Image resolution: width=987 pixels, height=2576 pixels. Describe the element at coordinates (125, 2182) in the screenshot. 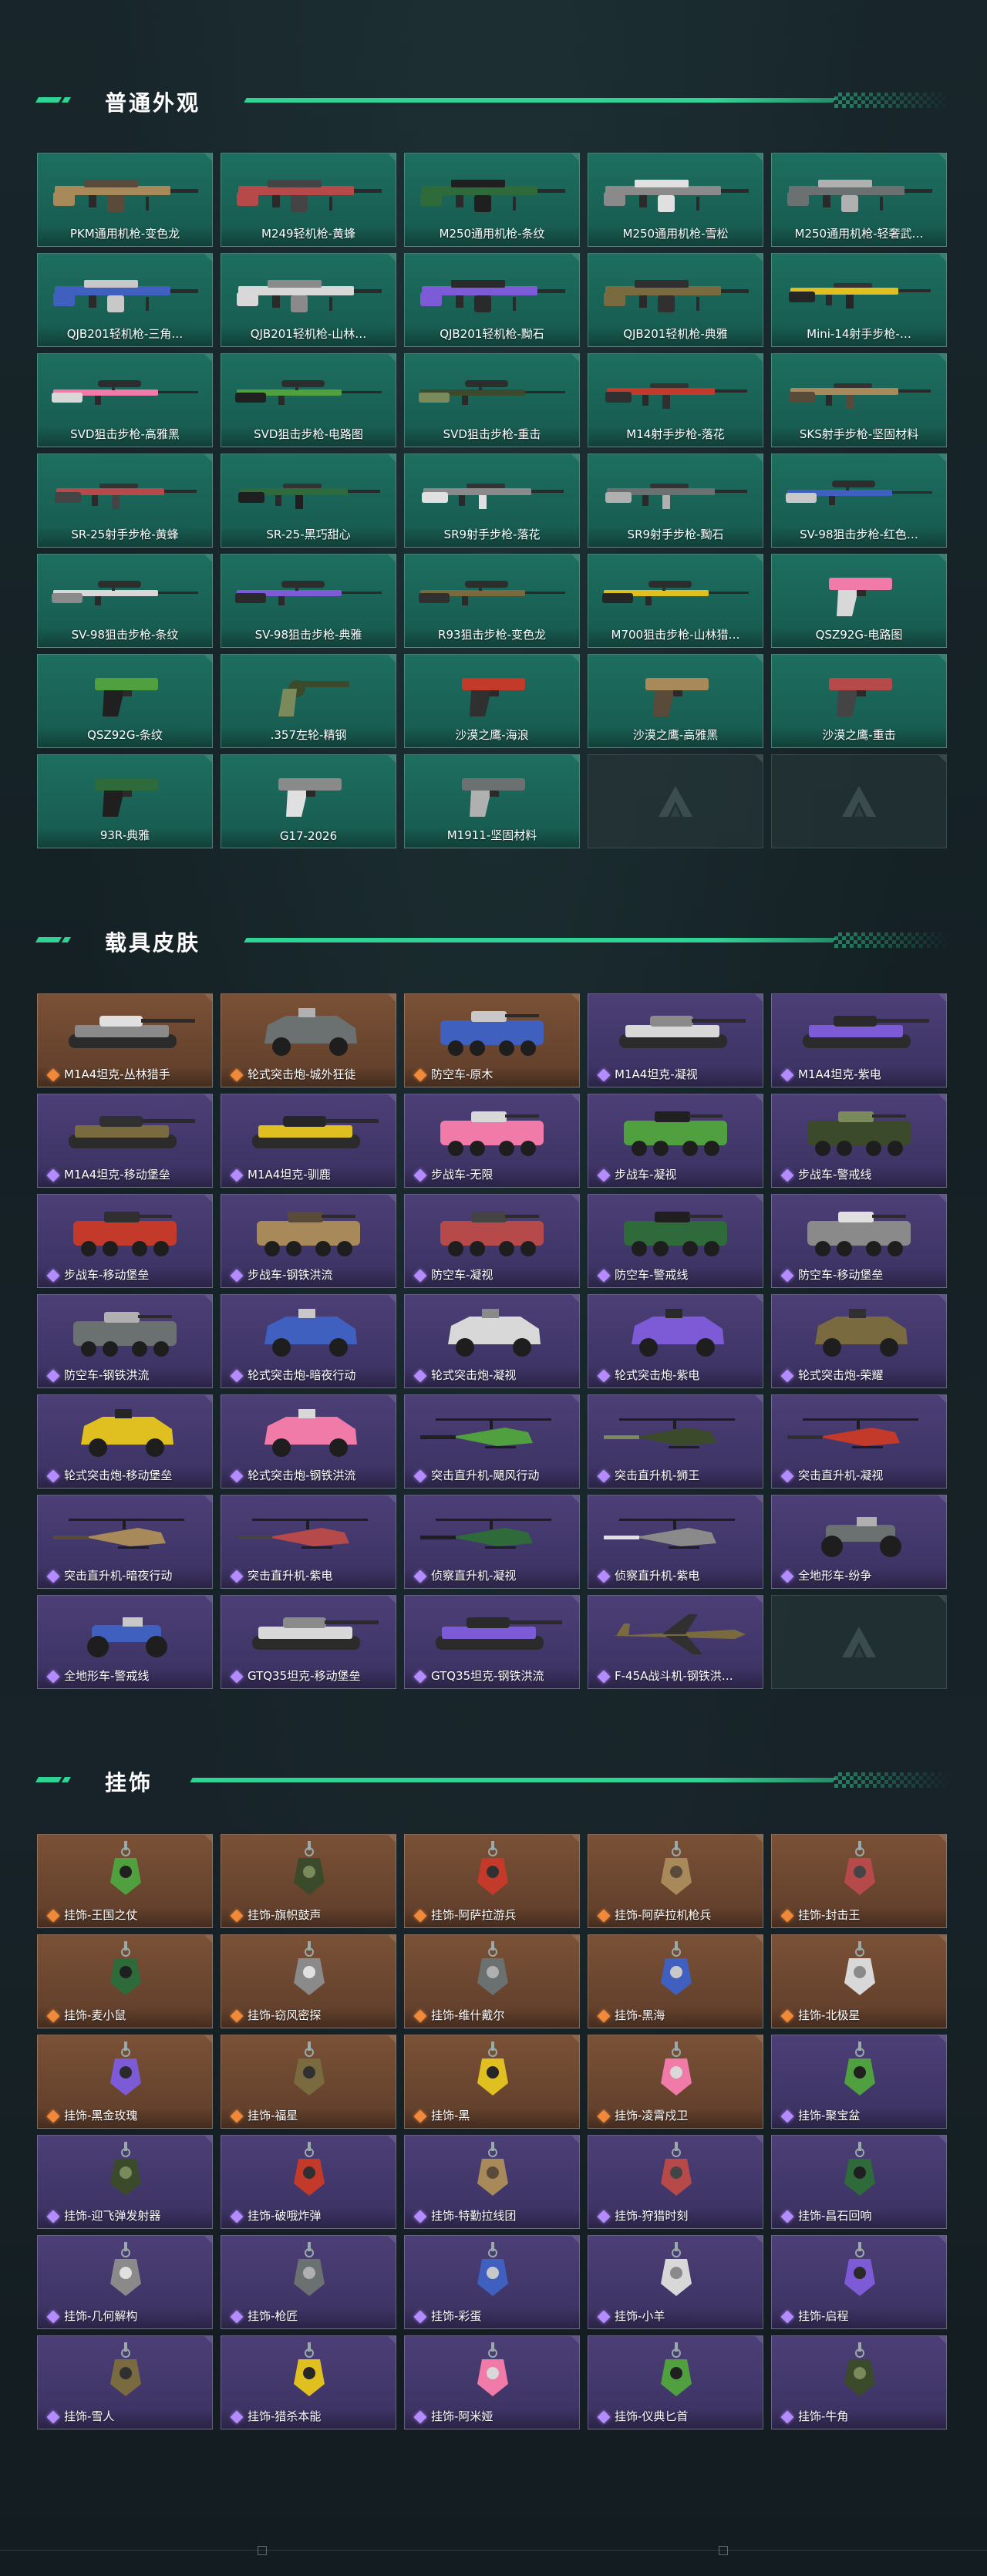

I see `charm-card: 挂饰-迎飞弹发射器` at that location.